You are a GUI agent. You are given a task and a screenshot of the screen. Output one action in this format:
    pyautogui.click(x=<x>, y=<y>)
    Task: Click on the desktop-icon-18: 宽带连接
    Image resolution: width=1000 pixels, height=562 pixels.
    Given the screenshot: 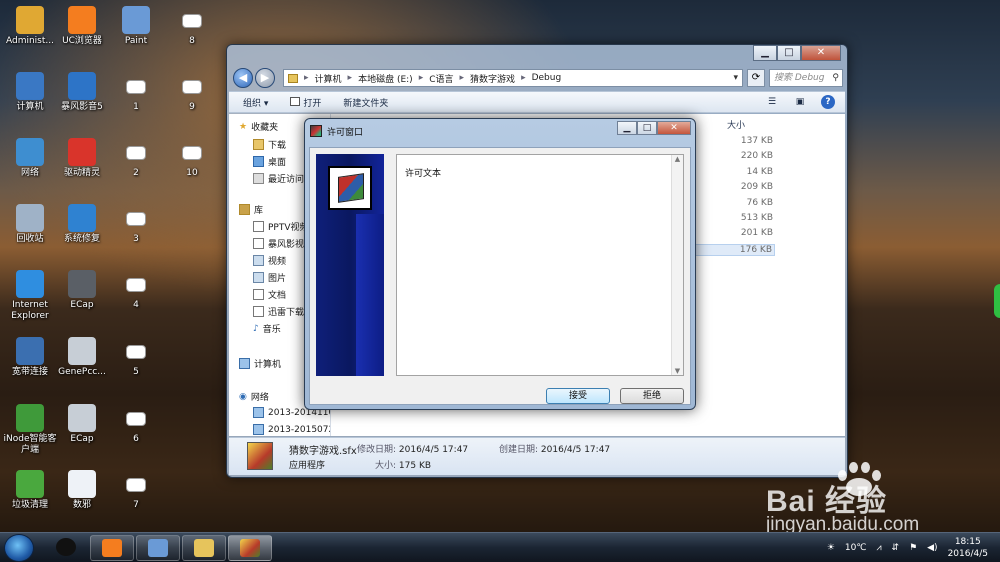 What is the action you would take?
    pyautogui.click(x=30, y=357)
    